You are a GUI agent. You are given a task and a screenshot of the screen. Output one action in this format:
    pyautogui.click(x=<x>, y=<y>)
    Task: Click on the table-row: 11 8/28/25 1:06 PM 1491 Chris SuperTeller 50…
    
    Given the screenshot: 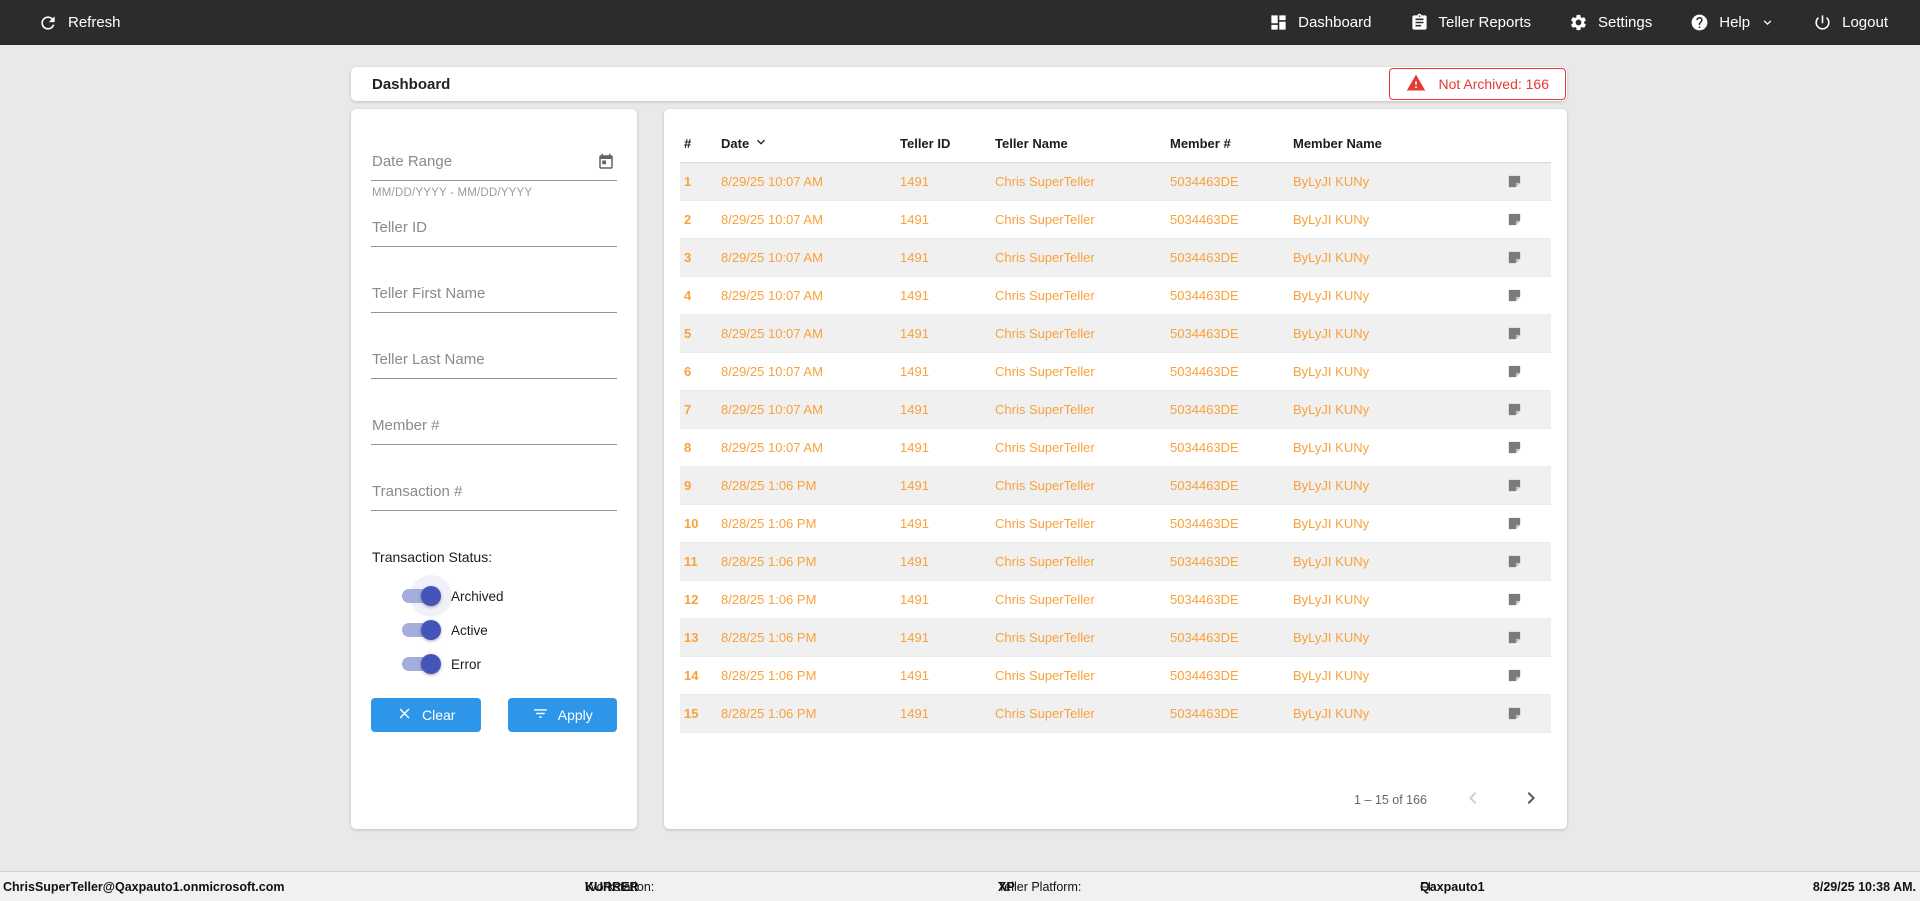 What is the action you would take?
    pyautogui.click(x=1115, y=562)
    